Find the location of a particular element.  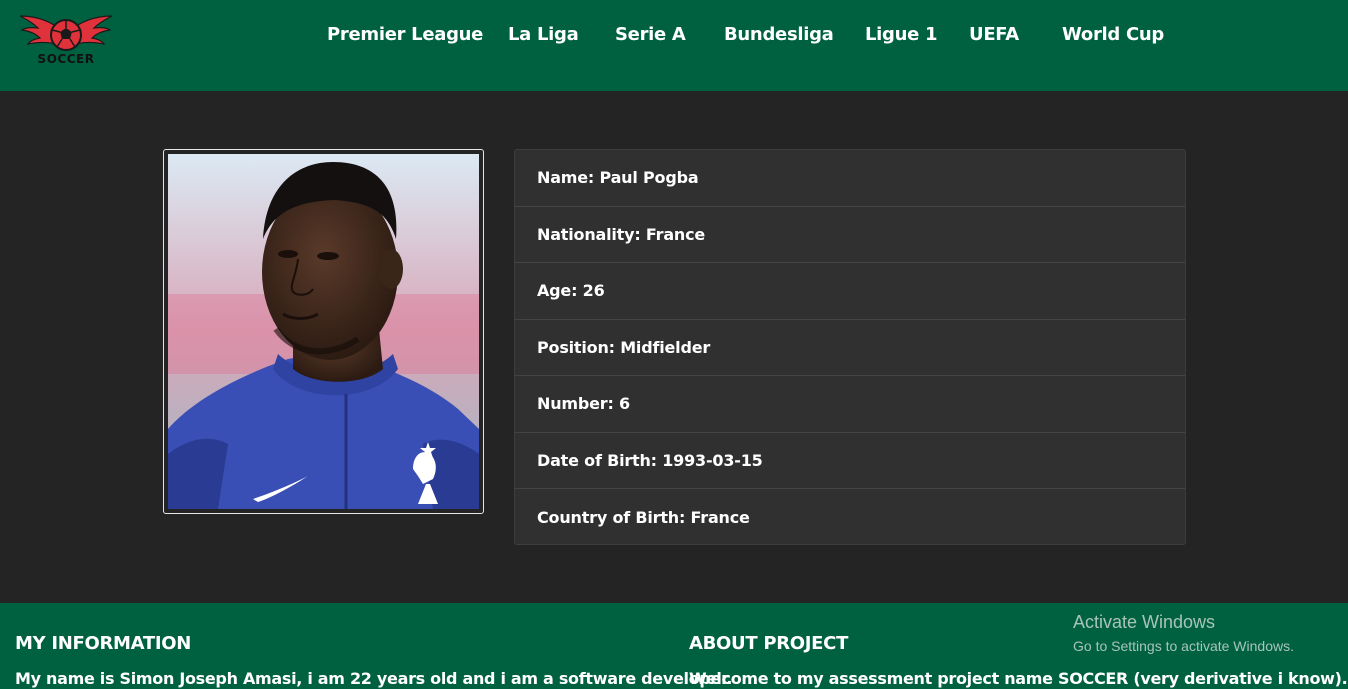

footer-info-heading: MY INFORMATION is located at coordinates (103, 643).